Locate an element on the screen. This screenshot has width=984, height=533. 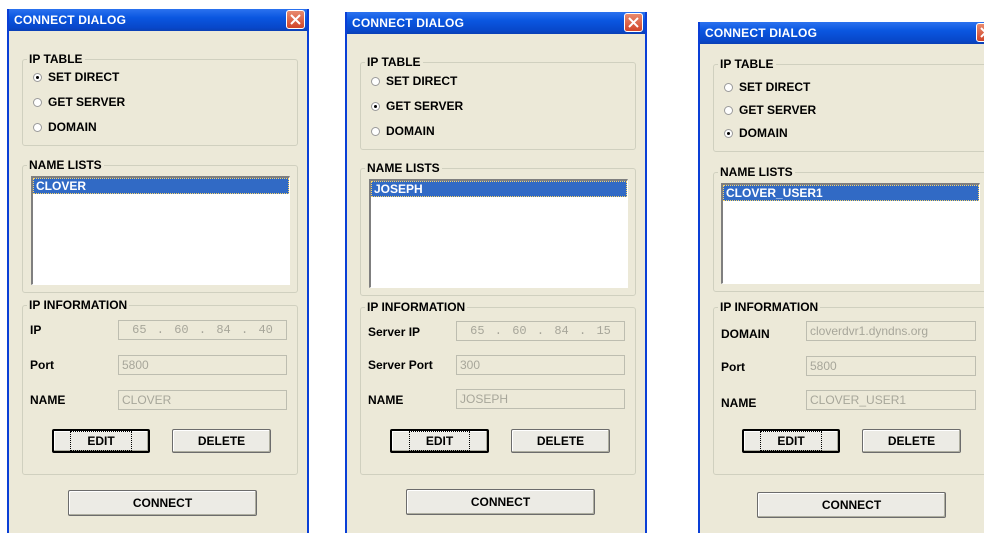
server-ip-label: Server IP is located at coordinates (394, 332).